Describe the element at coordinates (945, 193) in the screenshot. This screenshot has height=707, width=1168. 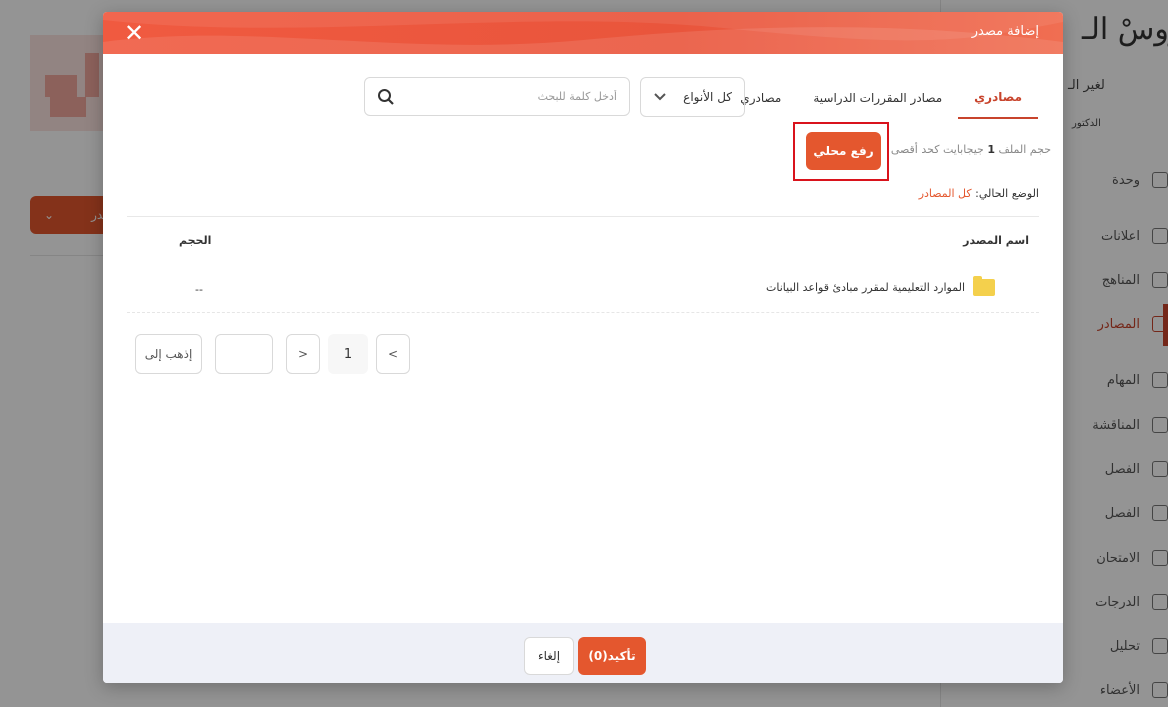
I see `all-sources-link: كل المصادر` at that location.